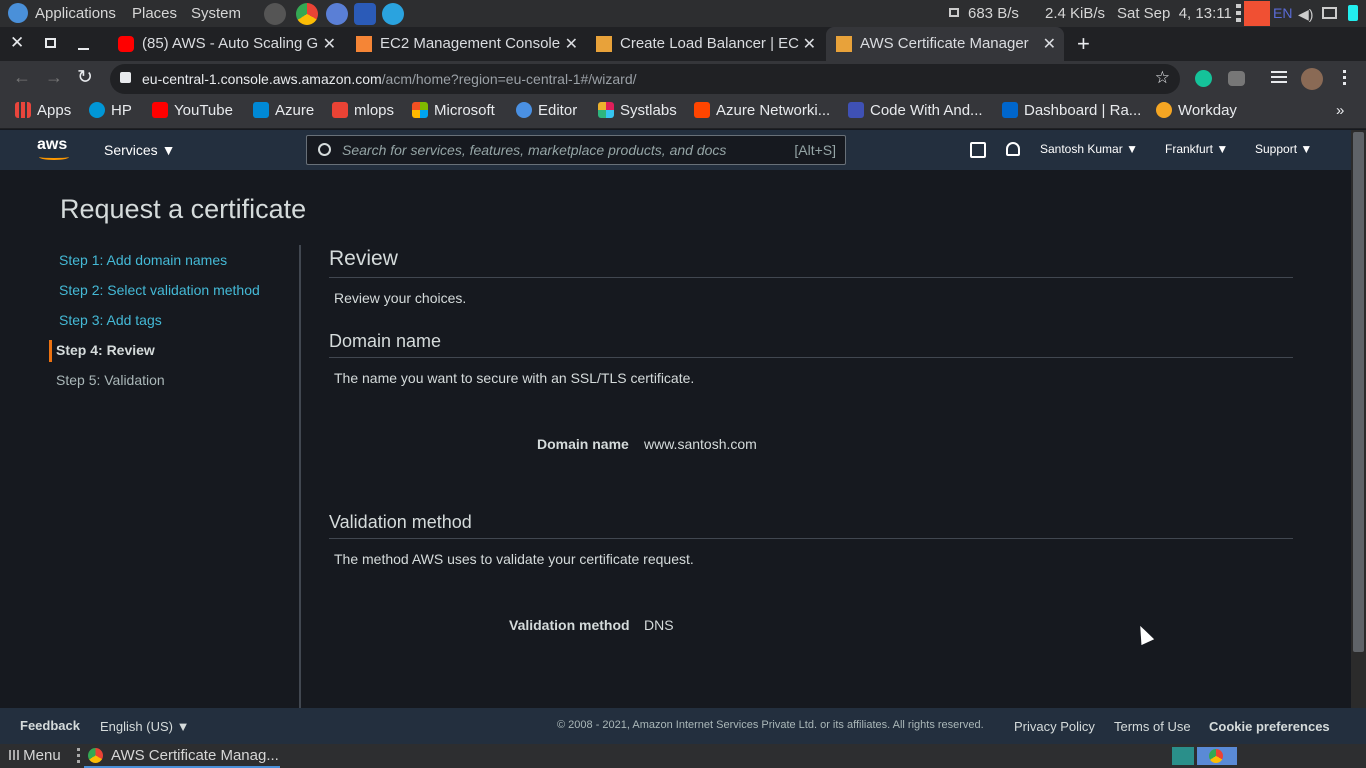 Image resolution: width=1366 pixels, height=768 pixels. I want to click on step-4-current: Step 4: Review, so click(105, 350).